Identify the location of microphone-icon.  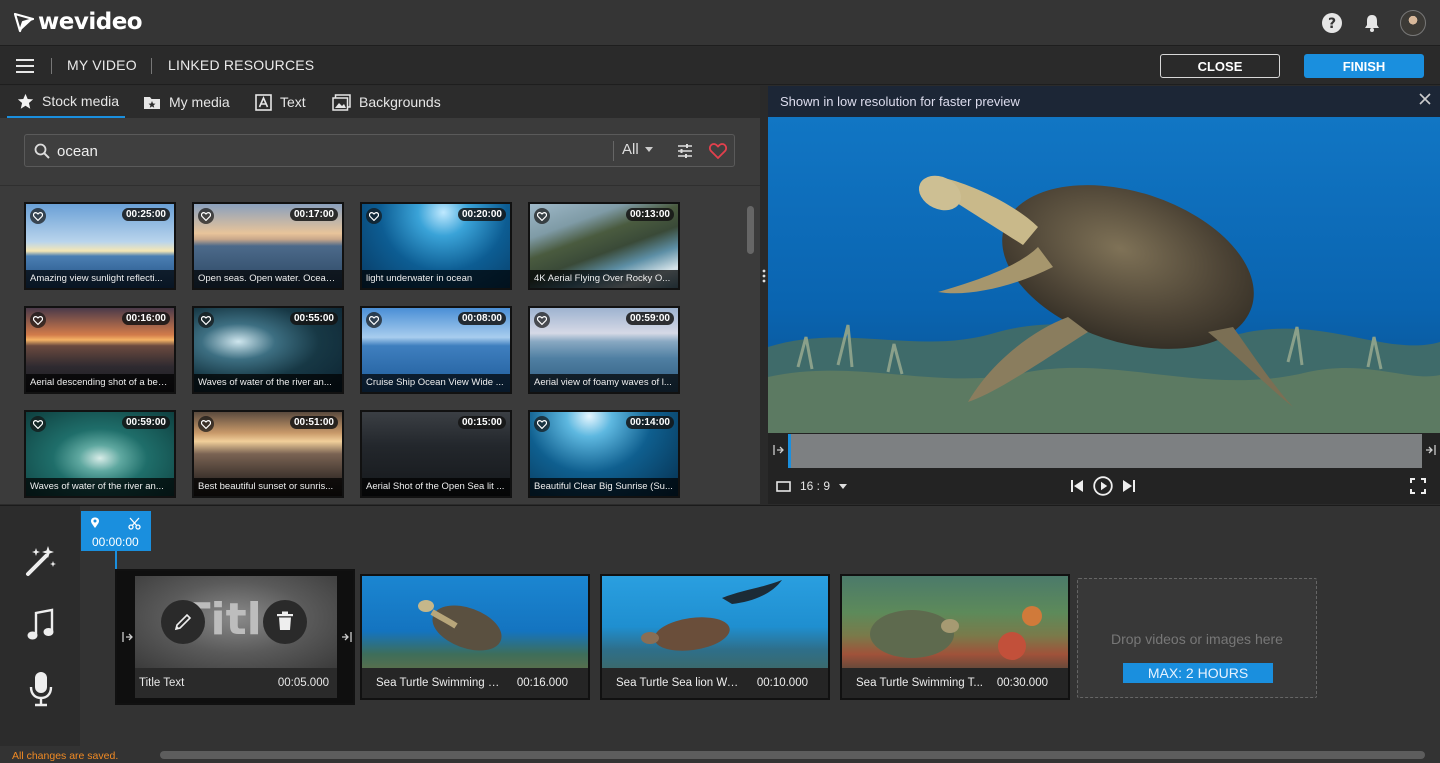
(41, 689).